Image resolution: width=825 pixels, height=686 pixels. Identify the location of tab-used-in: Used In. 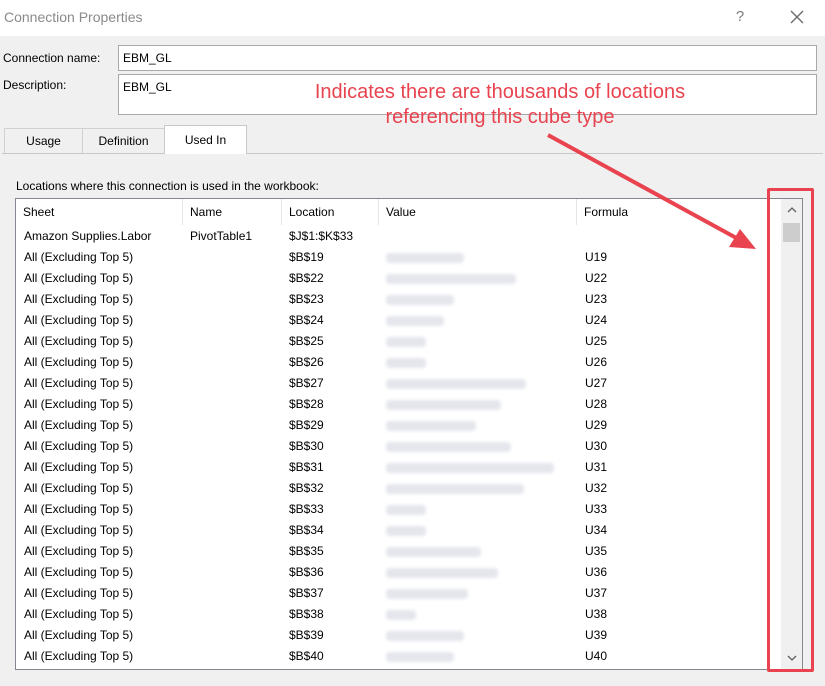
(205, 139).